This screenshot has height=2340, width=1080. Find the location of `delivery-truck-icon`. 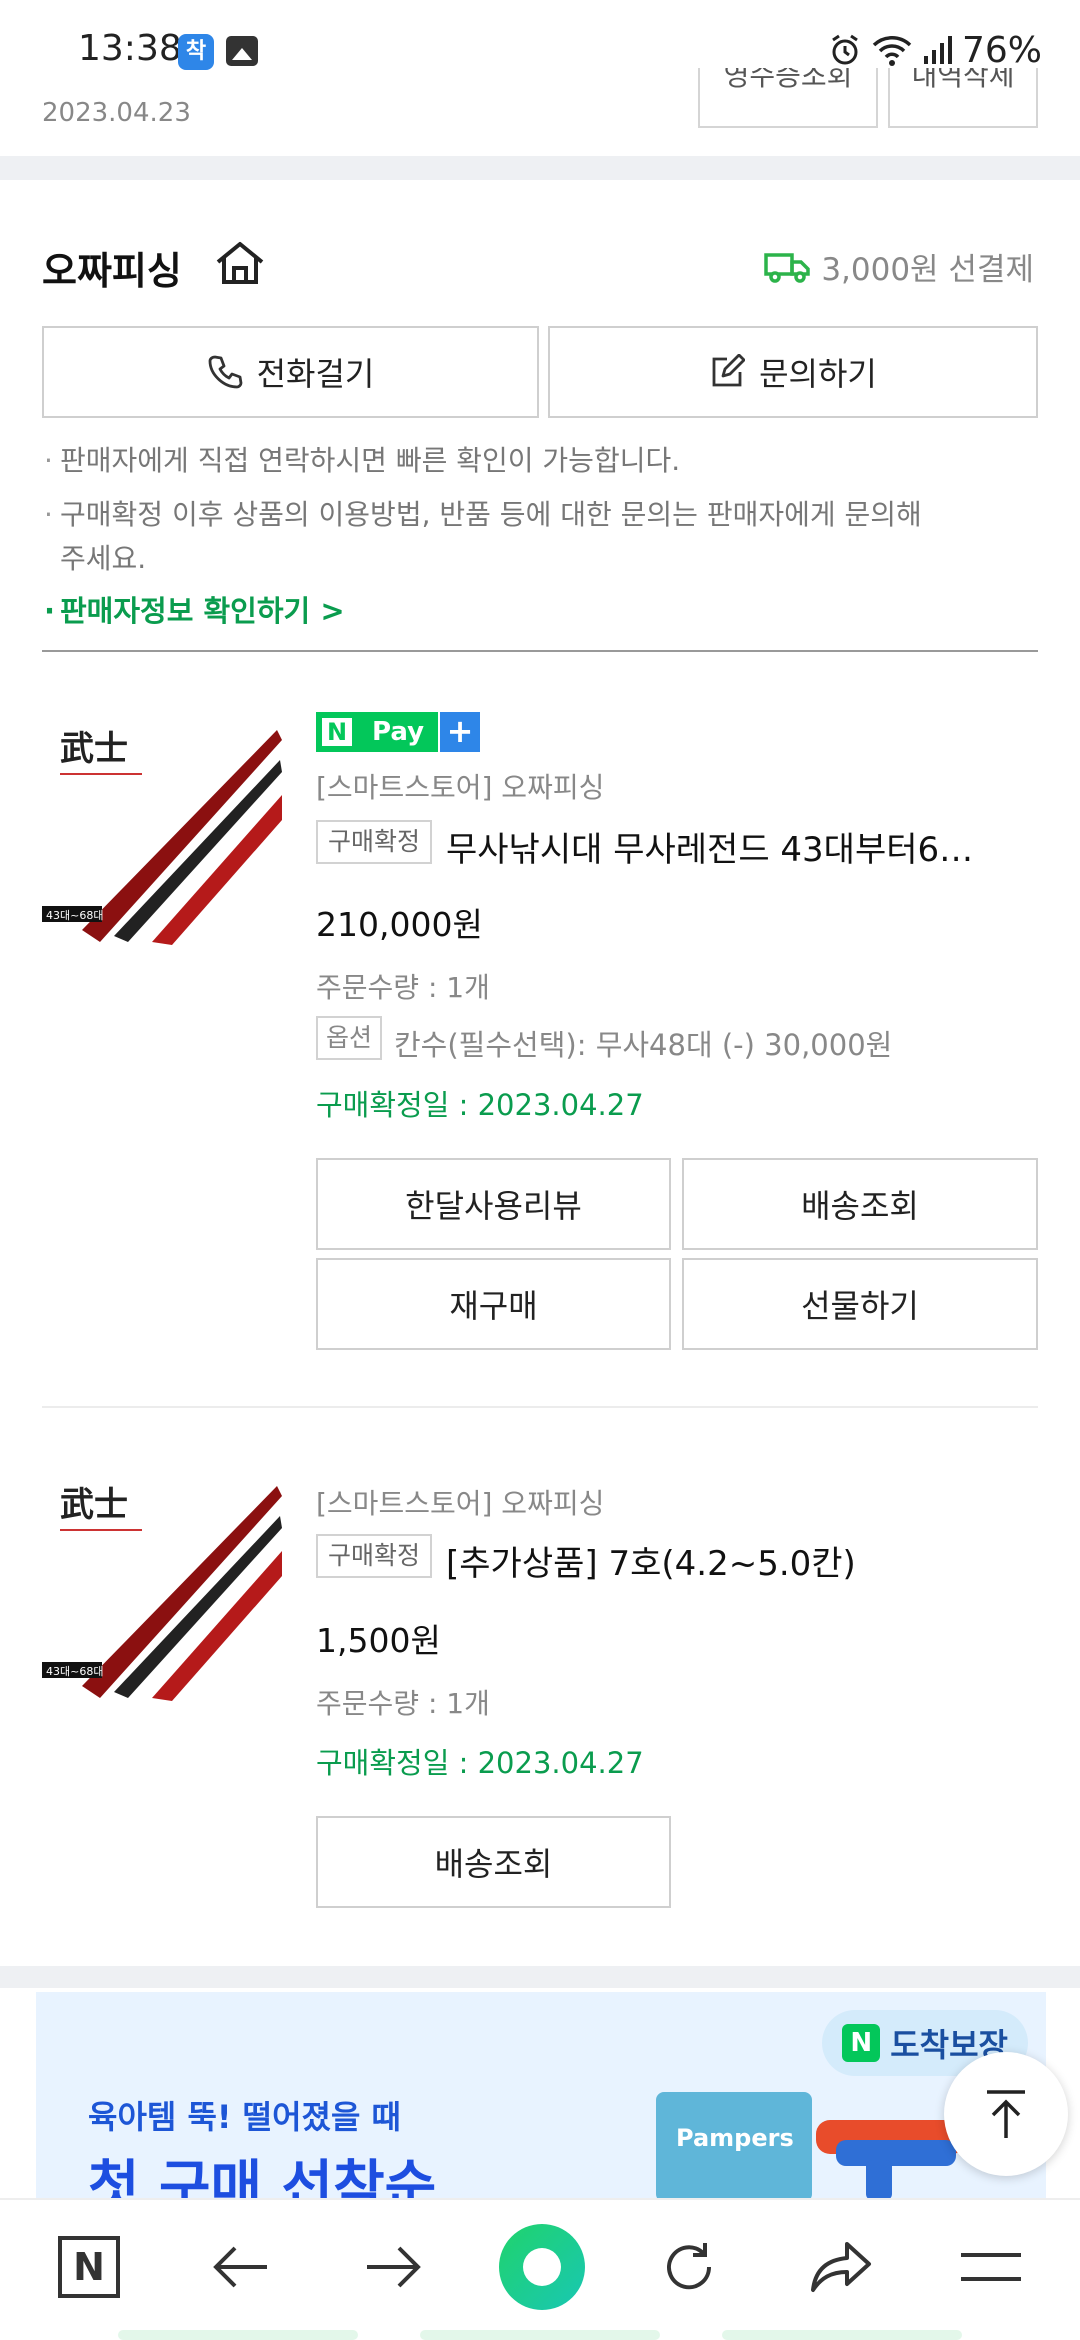

delivery-truck-icon is located at coordinates (787, 267).